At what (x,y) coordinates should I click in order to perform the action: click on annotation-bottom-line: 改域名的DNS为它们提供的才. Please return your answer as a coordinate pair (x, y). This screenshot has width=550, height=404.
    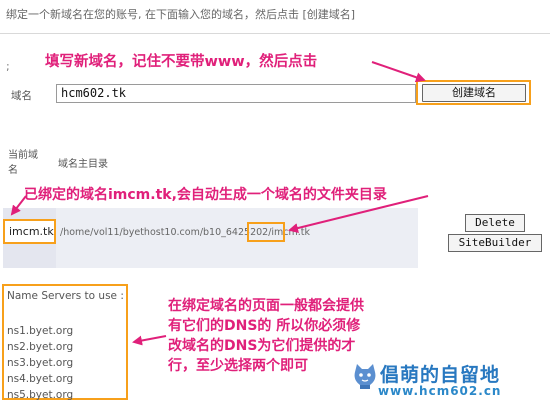
    Looking at the image, I should click on (262, 346).